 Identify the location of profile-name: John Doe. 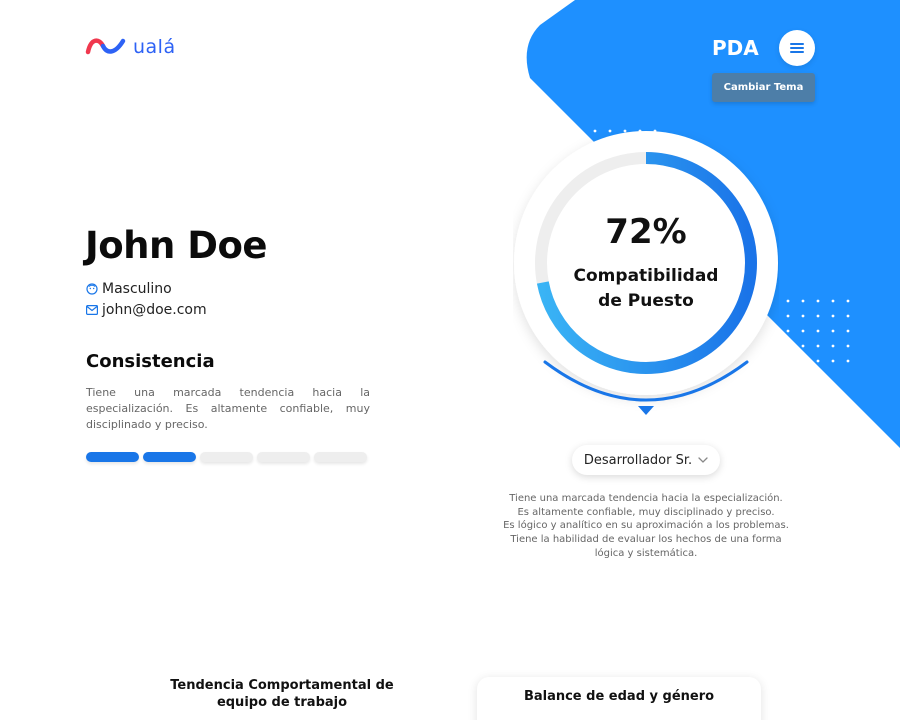
(176, 245).